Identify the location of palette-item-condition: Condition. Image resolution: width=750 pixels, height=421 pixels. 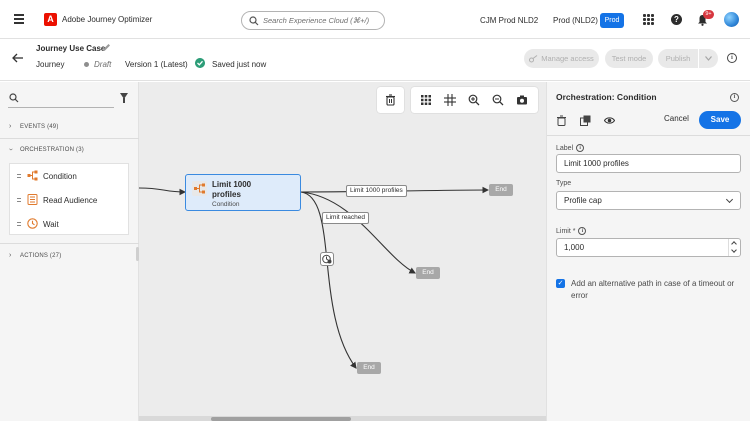
(70, 176).